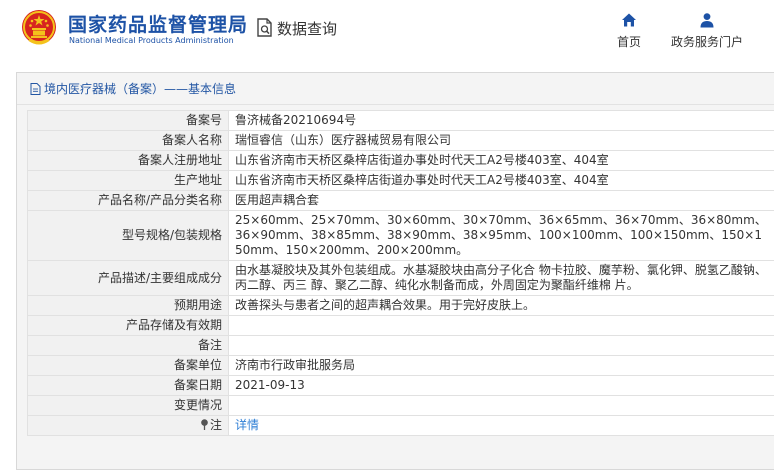 This screenshot has width=774, height=470. What do you see at coordinates (501, 365) in the screenshot?
I see `field-value-filing-unit: 济南市行政审批服务局` at bounding box center [501, 365].